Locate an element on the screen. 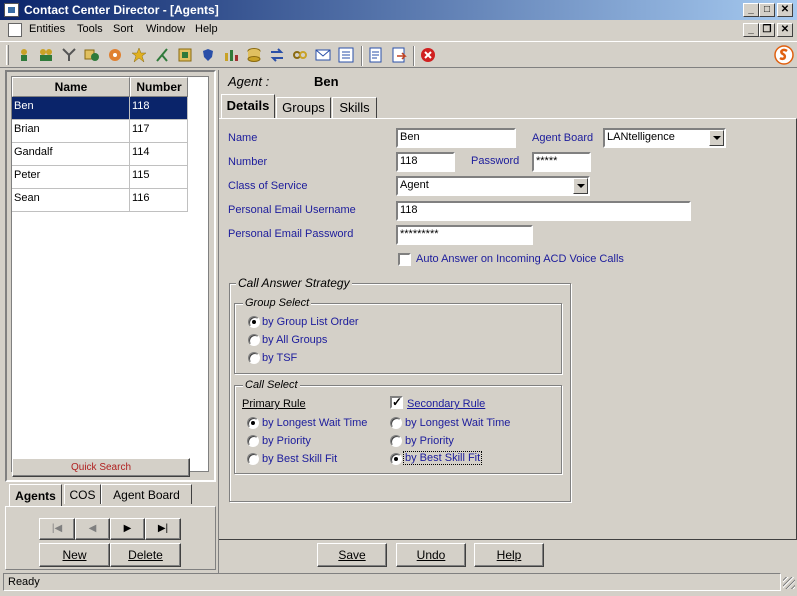 The height and width of the screenshot is (596, 797). undo-button: Undo is located at coordinates (431, 555).